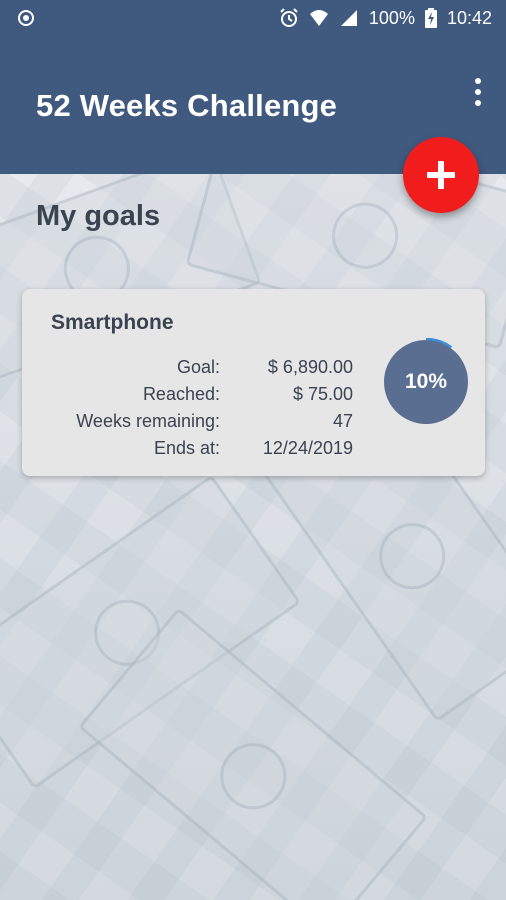  I want to click on add-goal-button, so click(441, 175).